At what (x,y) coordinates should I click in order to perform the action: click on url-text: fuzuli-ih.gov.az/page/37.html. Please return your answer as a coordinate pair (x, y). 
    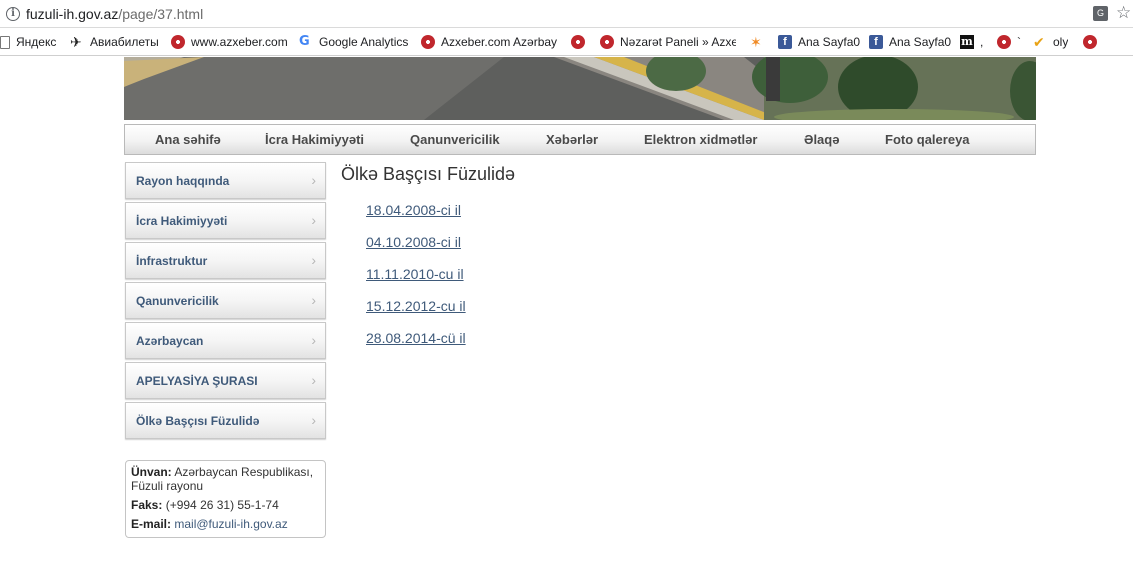
    Looking at the image, I should click on (114, 14).